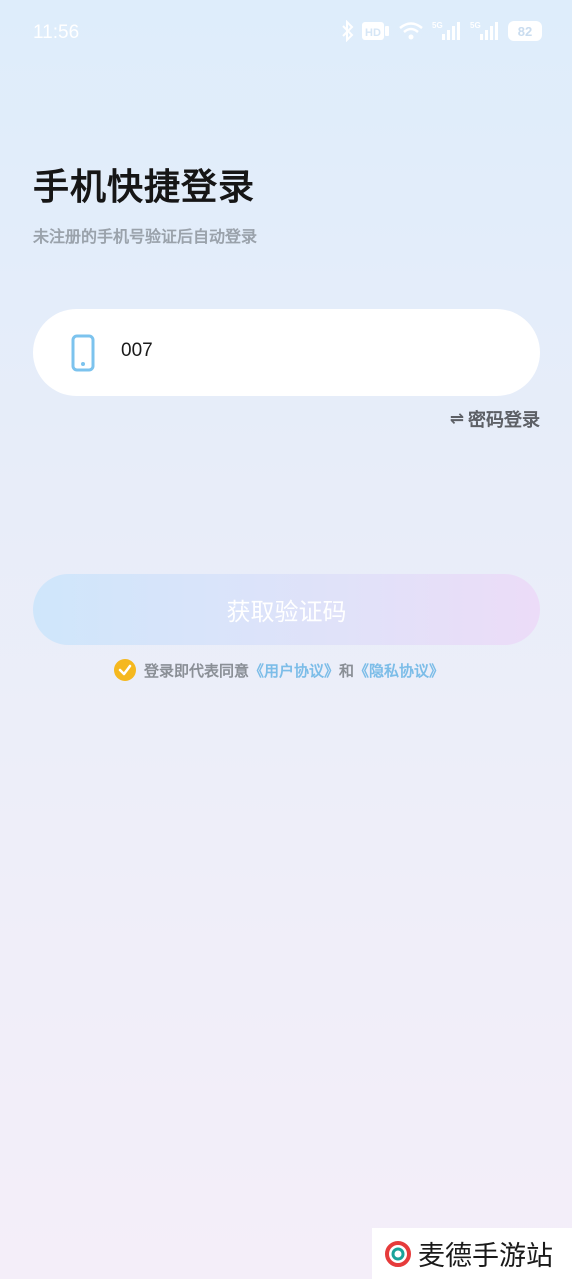  Describe the element at coordinates (373, 33) in the screenshot. I see `svg-text: HD` at that location.